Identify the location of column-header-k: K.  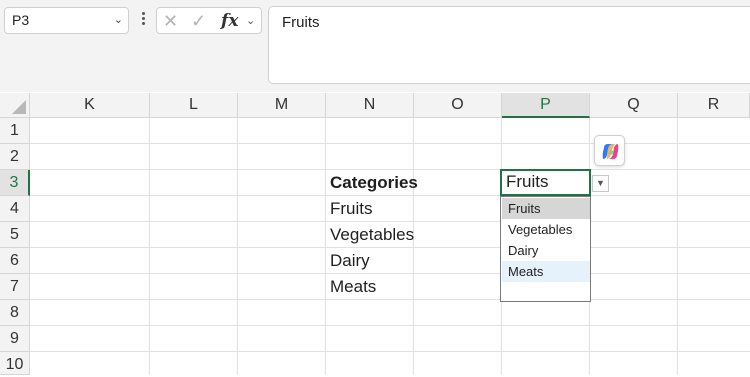
(90, 105).